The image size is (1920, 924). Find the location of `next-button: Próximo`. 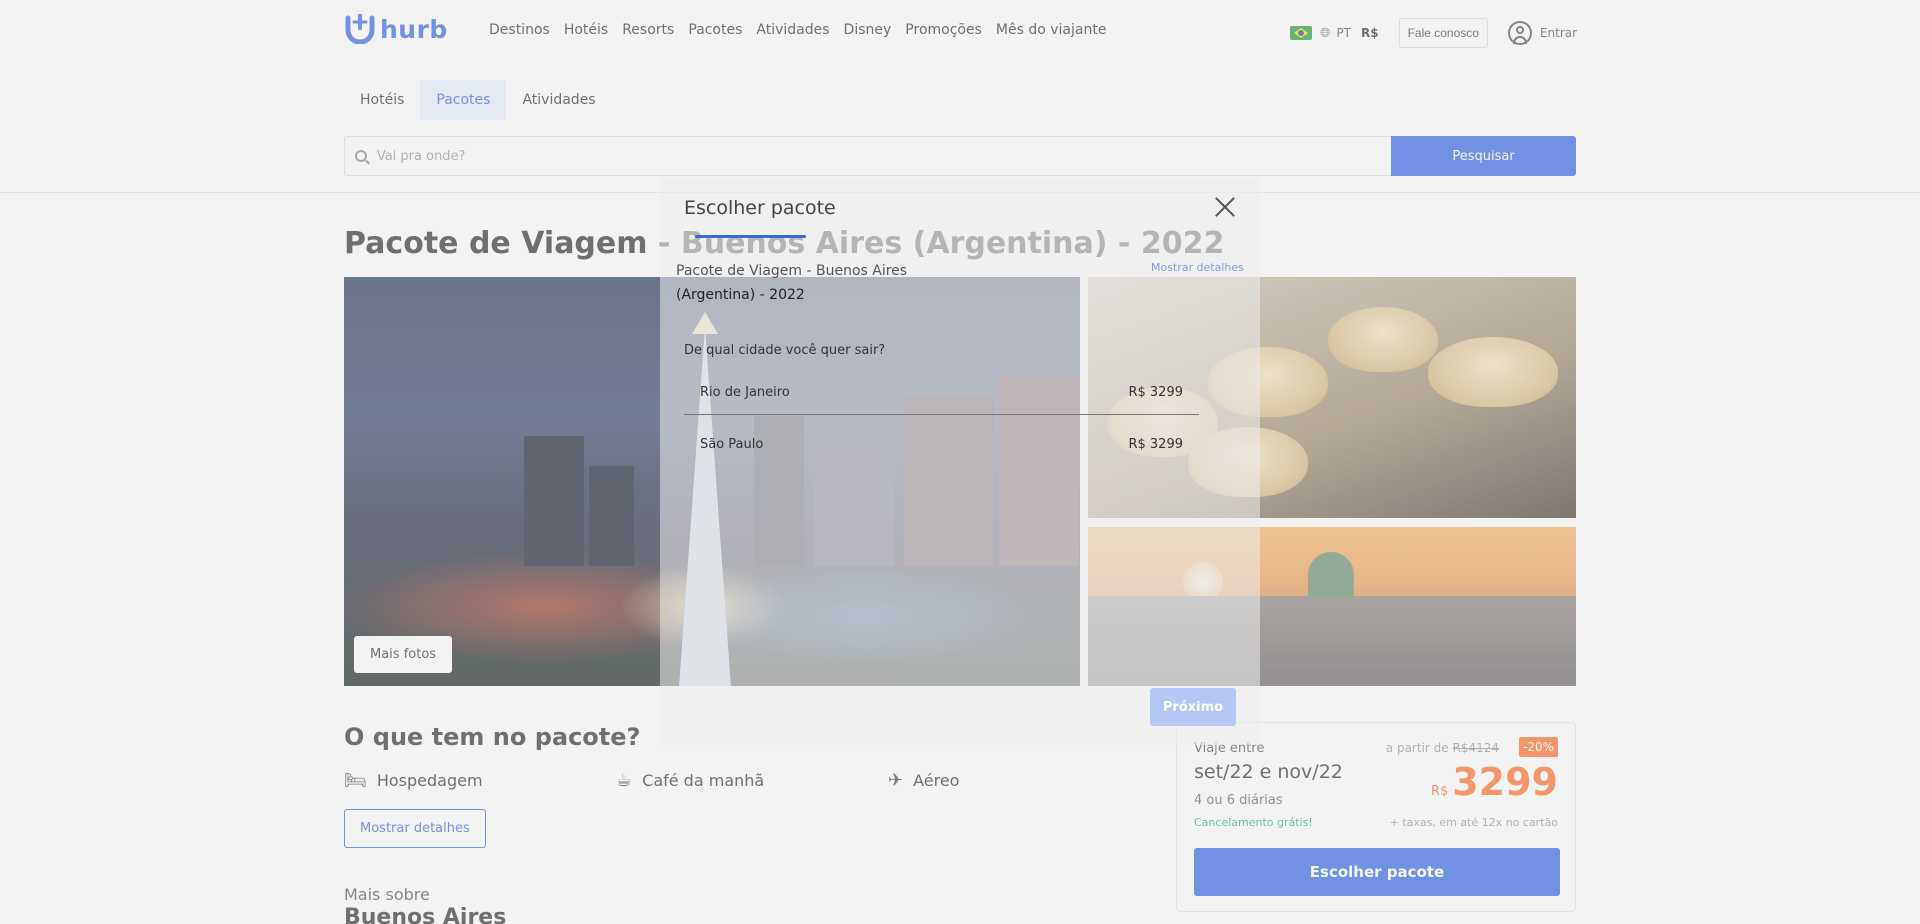

next-button: Próximo is located at coordinates (1193, 707).